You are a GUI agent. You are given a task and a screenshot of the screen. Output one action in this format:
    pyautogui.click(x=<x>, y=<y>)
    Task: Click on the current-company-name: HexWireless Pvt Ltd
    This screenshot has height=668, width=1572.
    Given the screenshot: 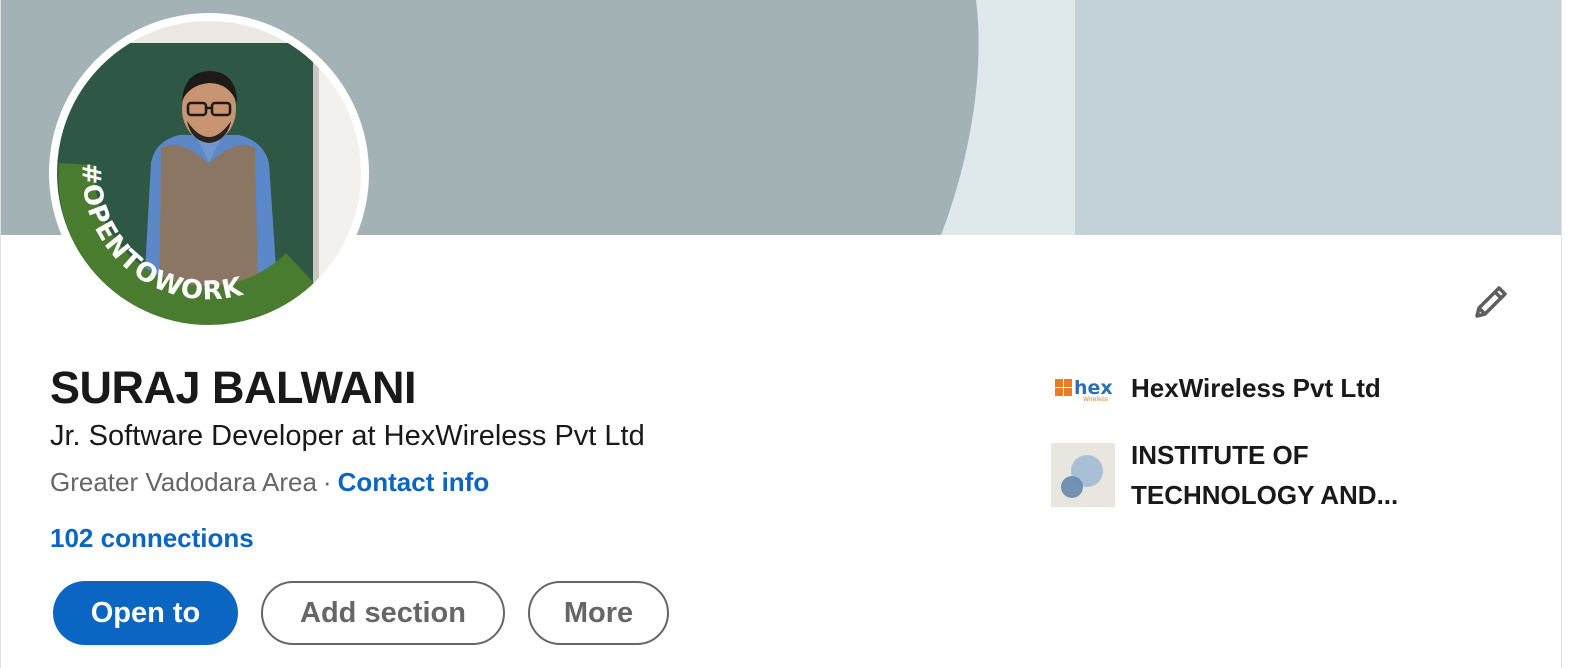 What is the action you would take?
    pyautogui.click(x=1256, y=388)
    